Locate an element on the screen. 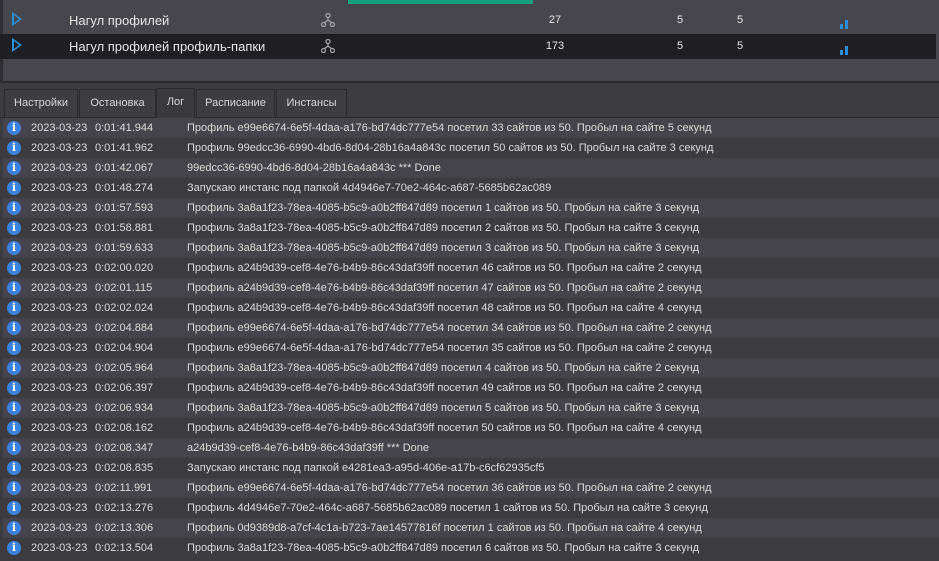  tab-2: Лог is located at coordinates (175, 103).